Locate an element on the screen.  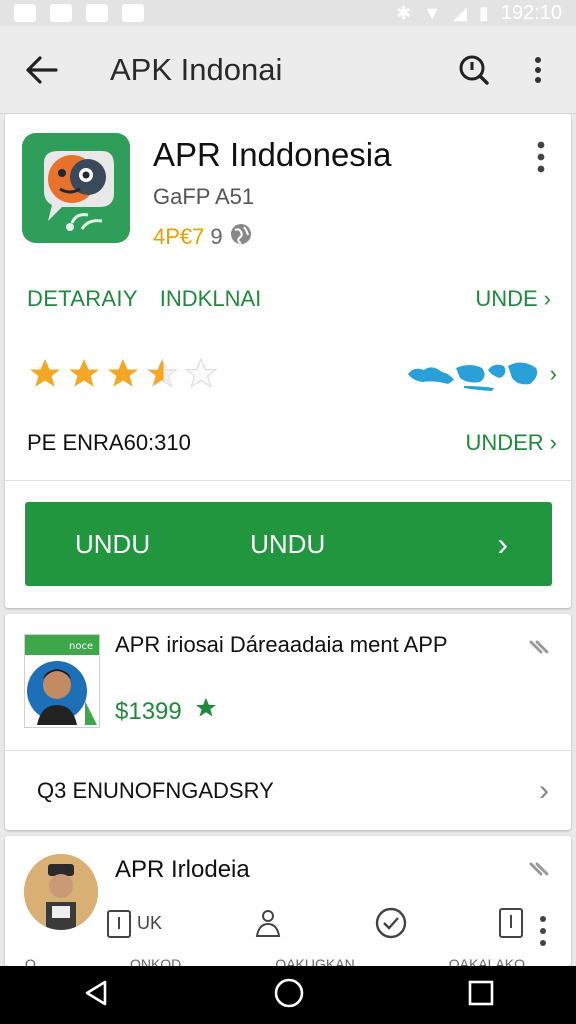
nav-home-icon is located at coordinates (289, 995).